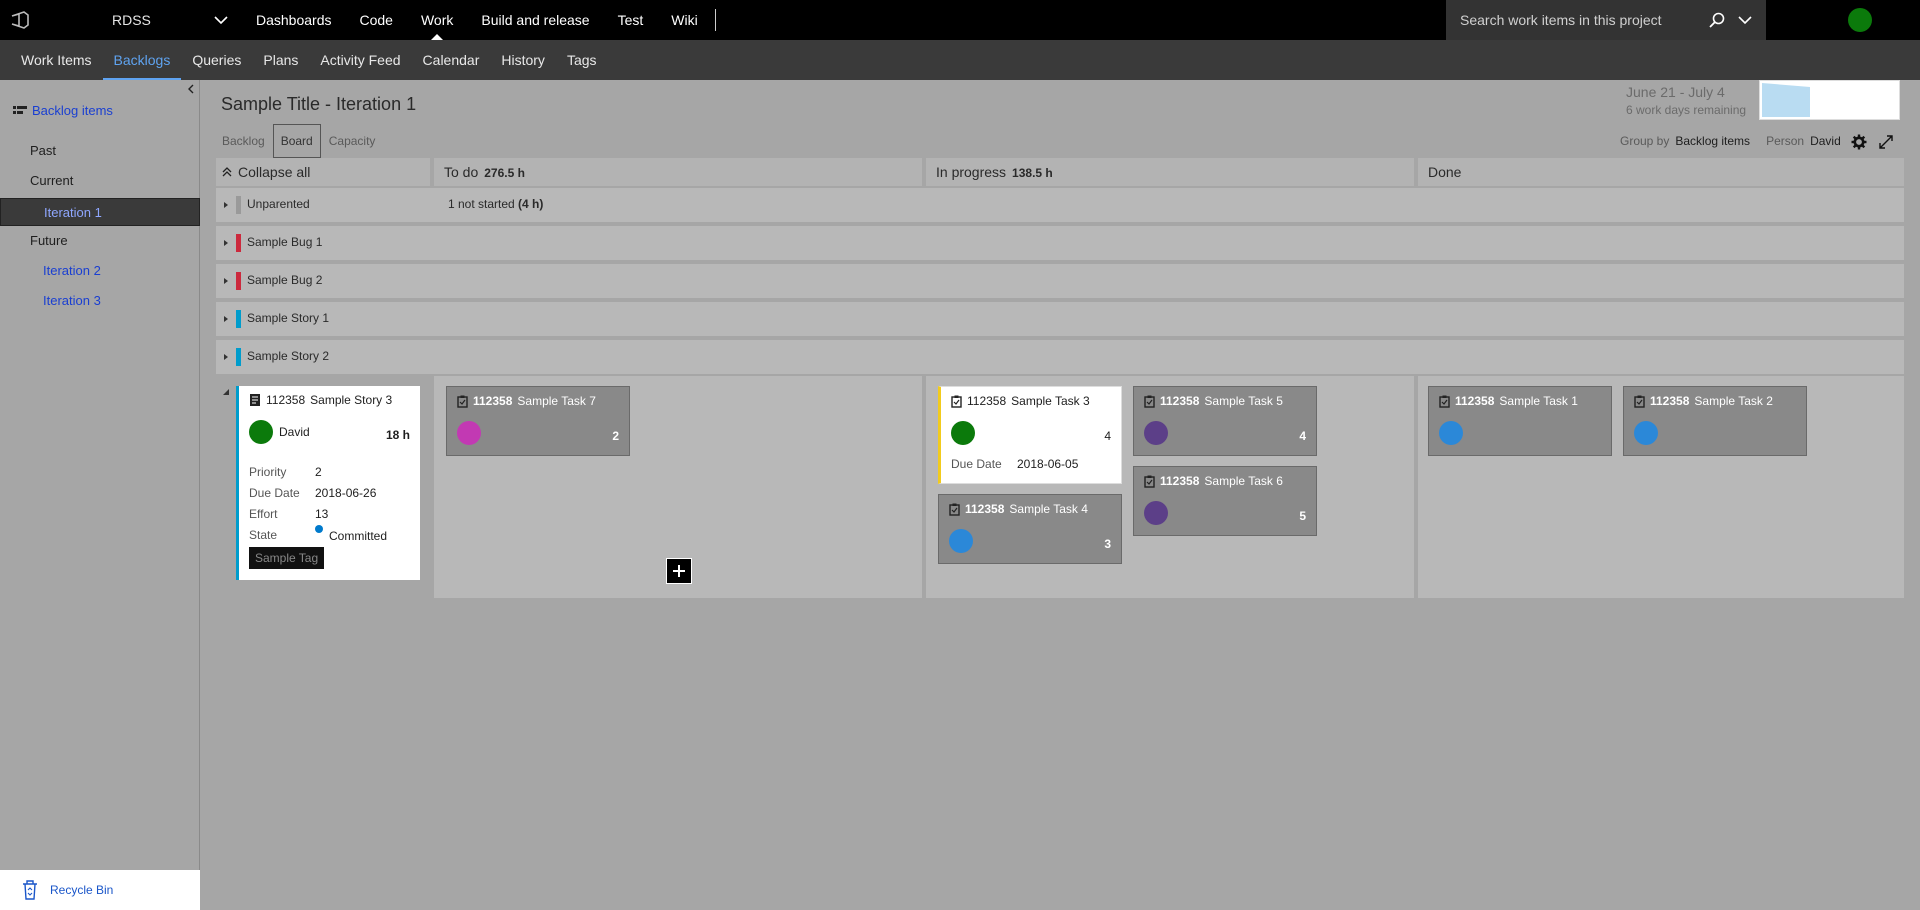 This screenshot has height=910, width=1920. What do you see at coordinates (1030, 529) in the screenshot?
I see `task-card-sample-task-4: 112358 Sample Task 4 3` at bounding box center [1030, 529].